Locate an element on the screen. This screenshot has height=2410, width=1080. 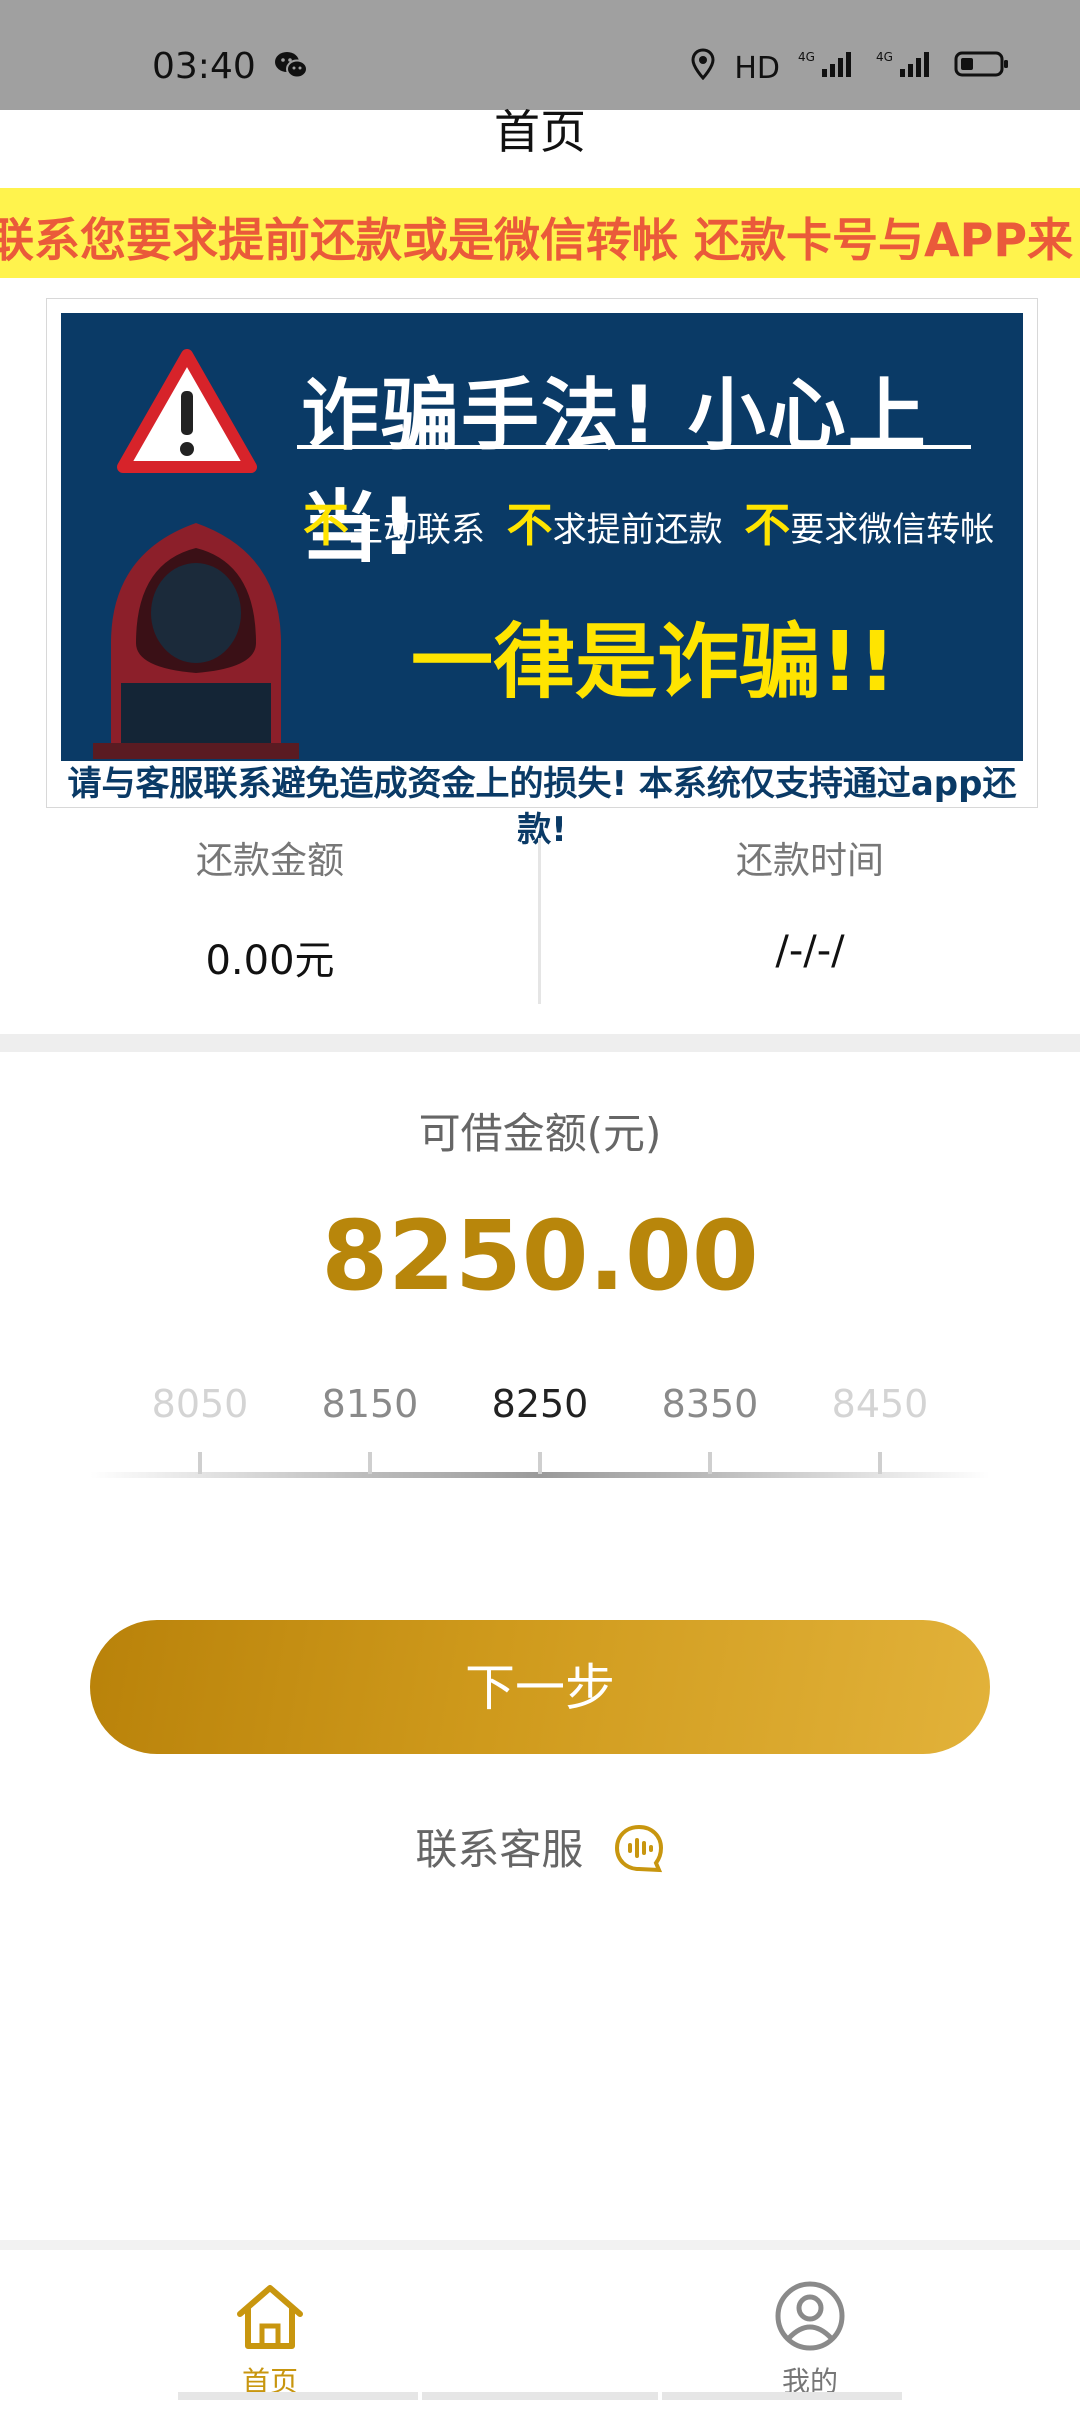
loan-amount-label: 可借金额(元) is located at coordinates (540, 1133).